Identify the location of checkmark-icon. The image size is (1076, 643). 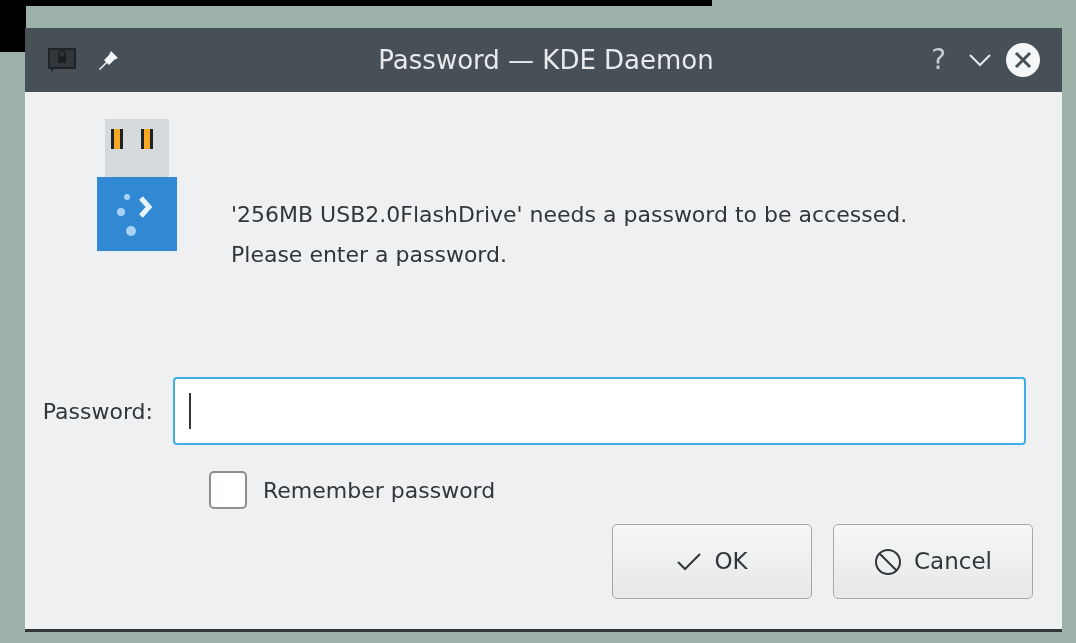
(689, 561).